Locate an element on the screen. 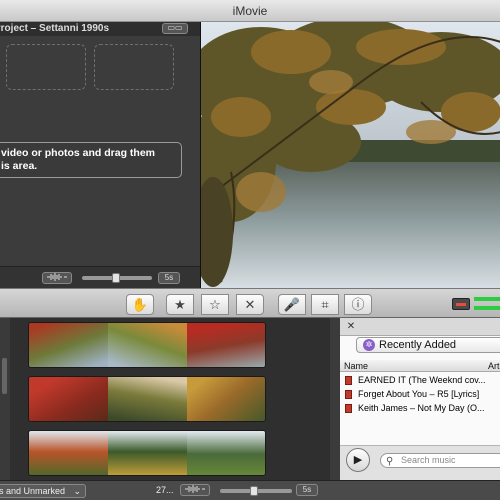 The height and width of the screenshot is (500, 500). inspector-button: ⓘ is located at coordinates (358, 304).